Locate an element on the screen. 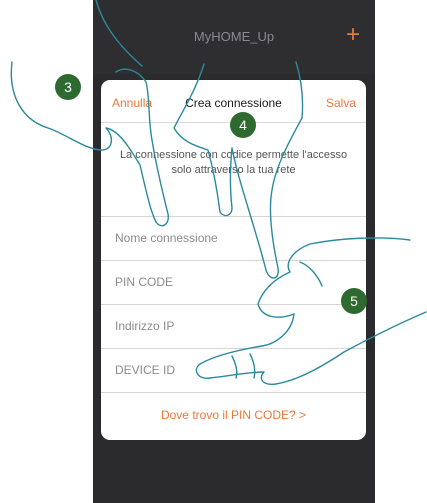 Image resolution: width=427 pixels, height=503 pixels. step-3-badge: 3 is located at coordinates (68, 87).